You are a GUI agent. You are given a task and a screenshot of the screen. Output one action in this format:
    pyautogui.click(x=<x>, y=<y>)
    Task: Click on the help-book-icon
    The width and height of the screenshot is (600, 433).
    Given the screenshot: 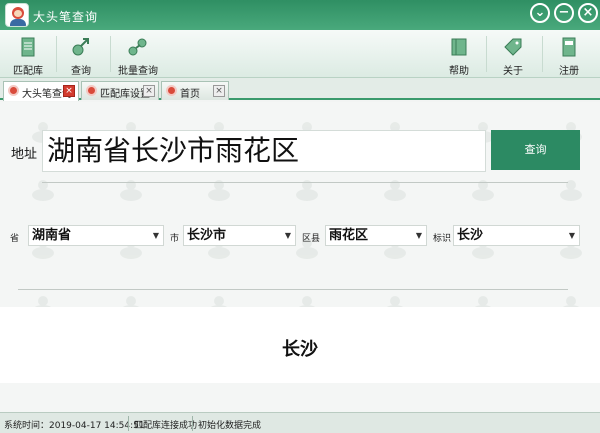 What is the action you would take?
    pyautogui.click(x=459, y=47)
    